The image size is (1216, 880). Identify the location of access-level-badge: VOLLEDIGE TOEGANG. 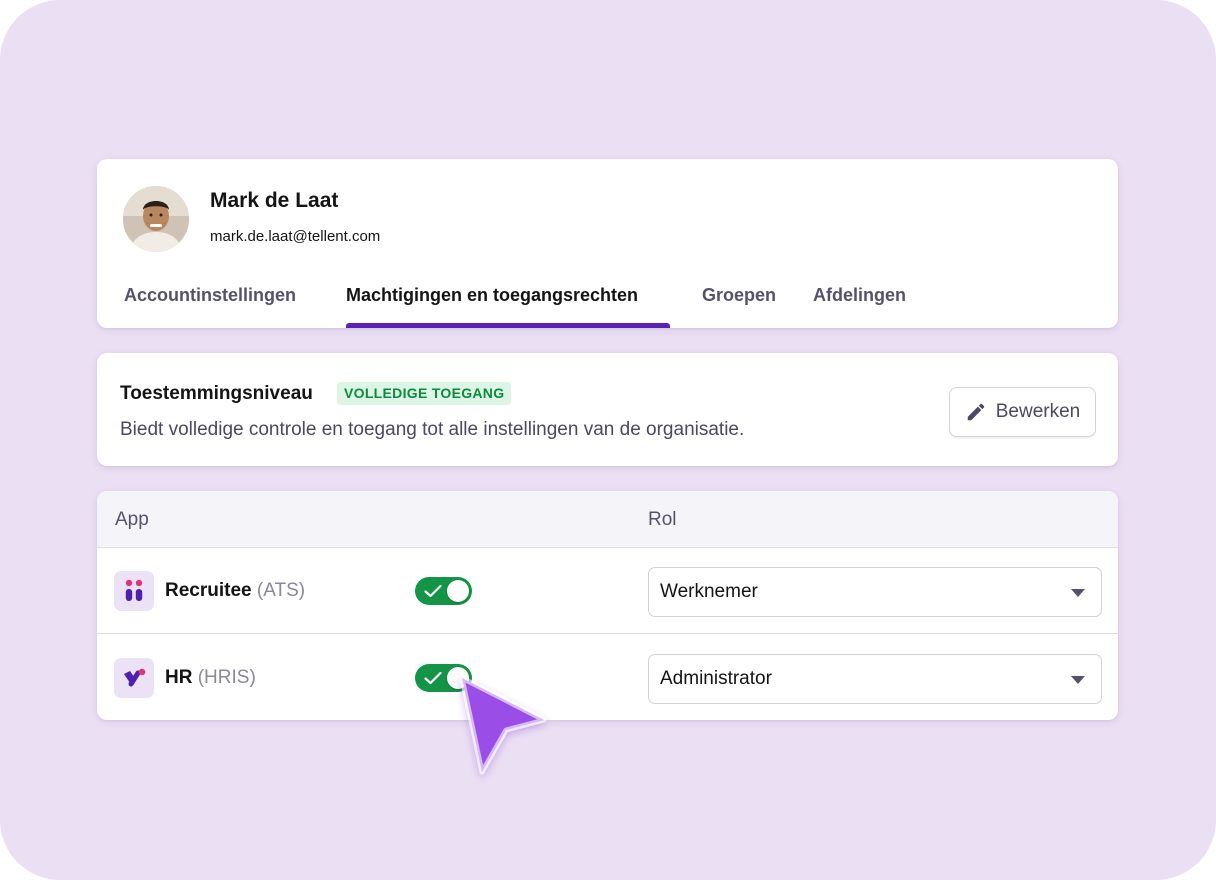
(424, 393).